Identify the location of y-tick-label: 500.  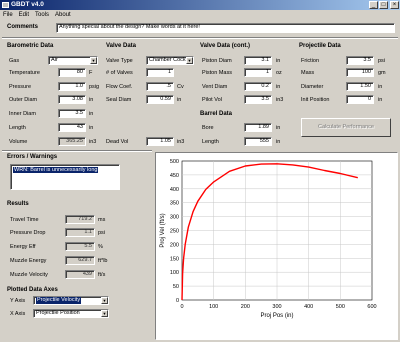
(174, 162).